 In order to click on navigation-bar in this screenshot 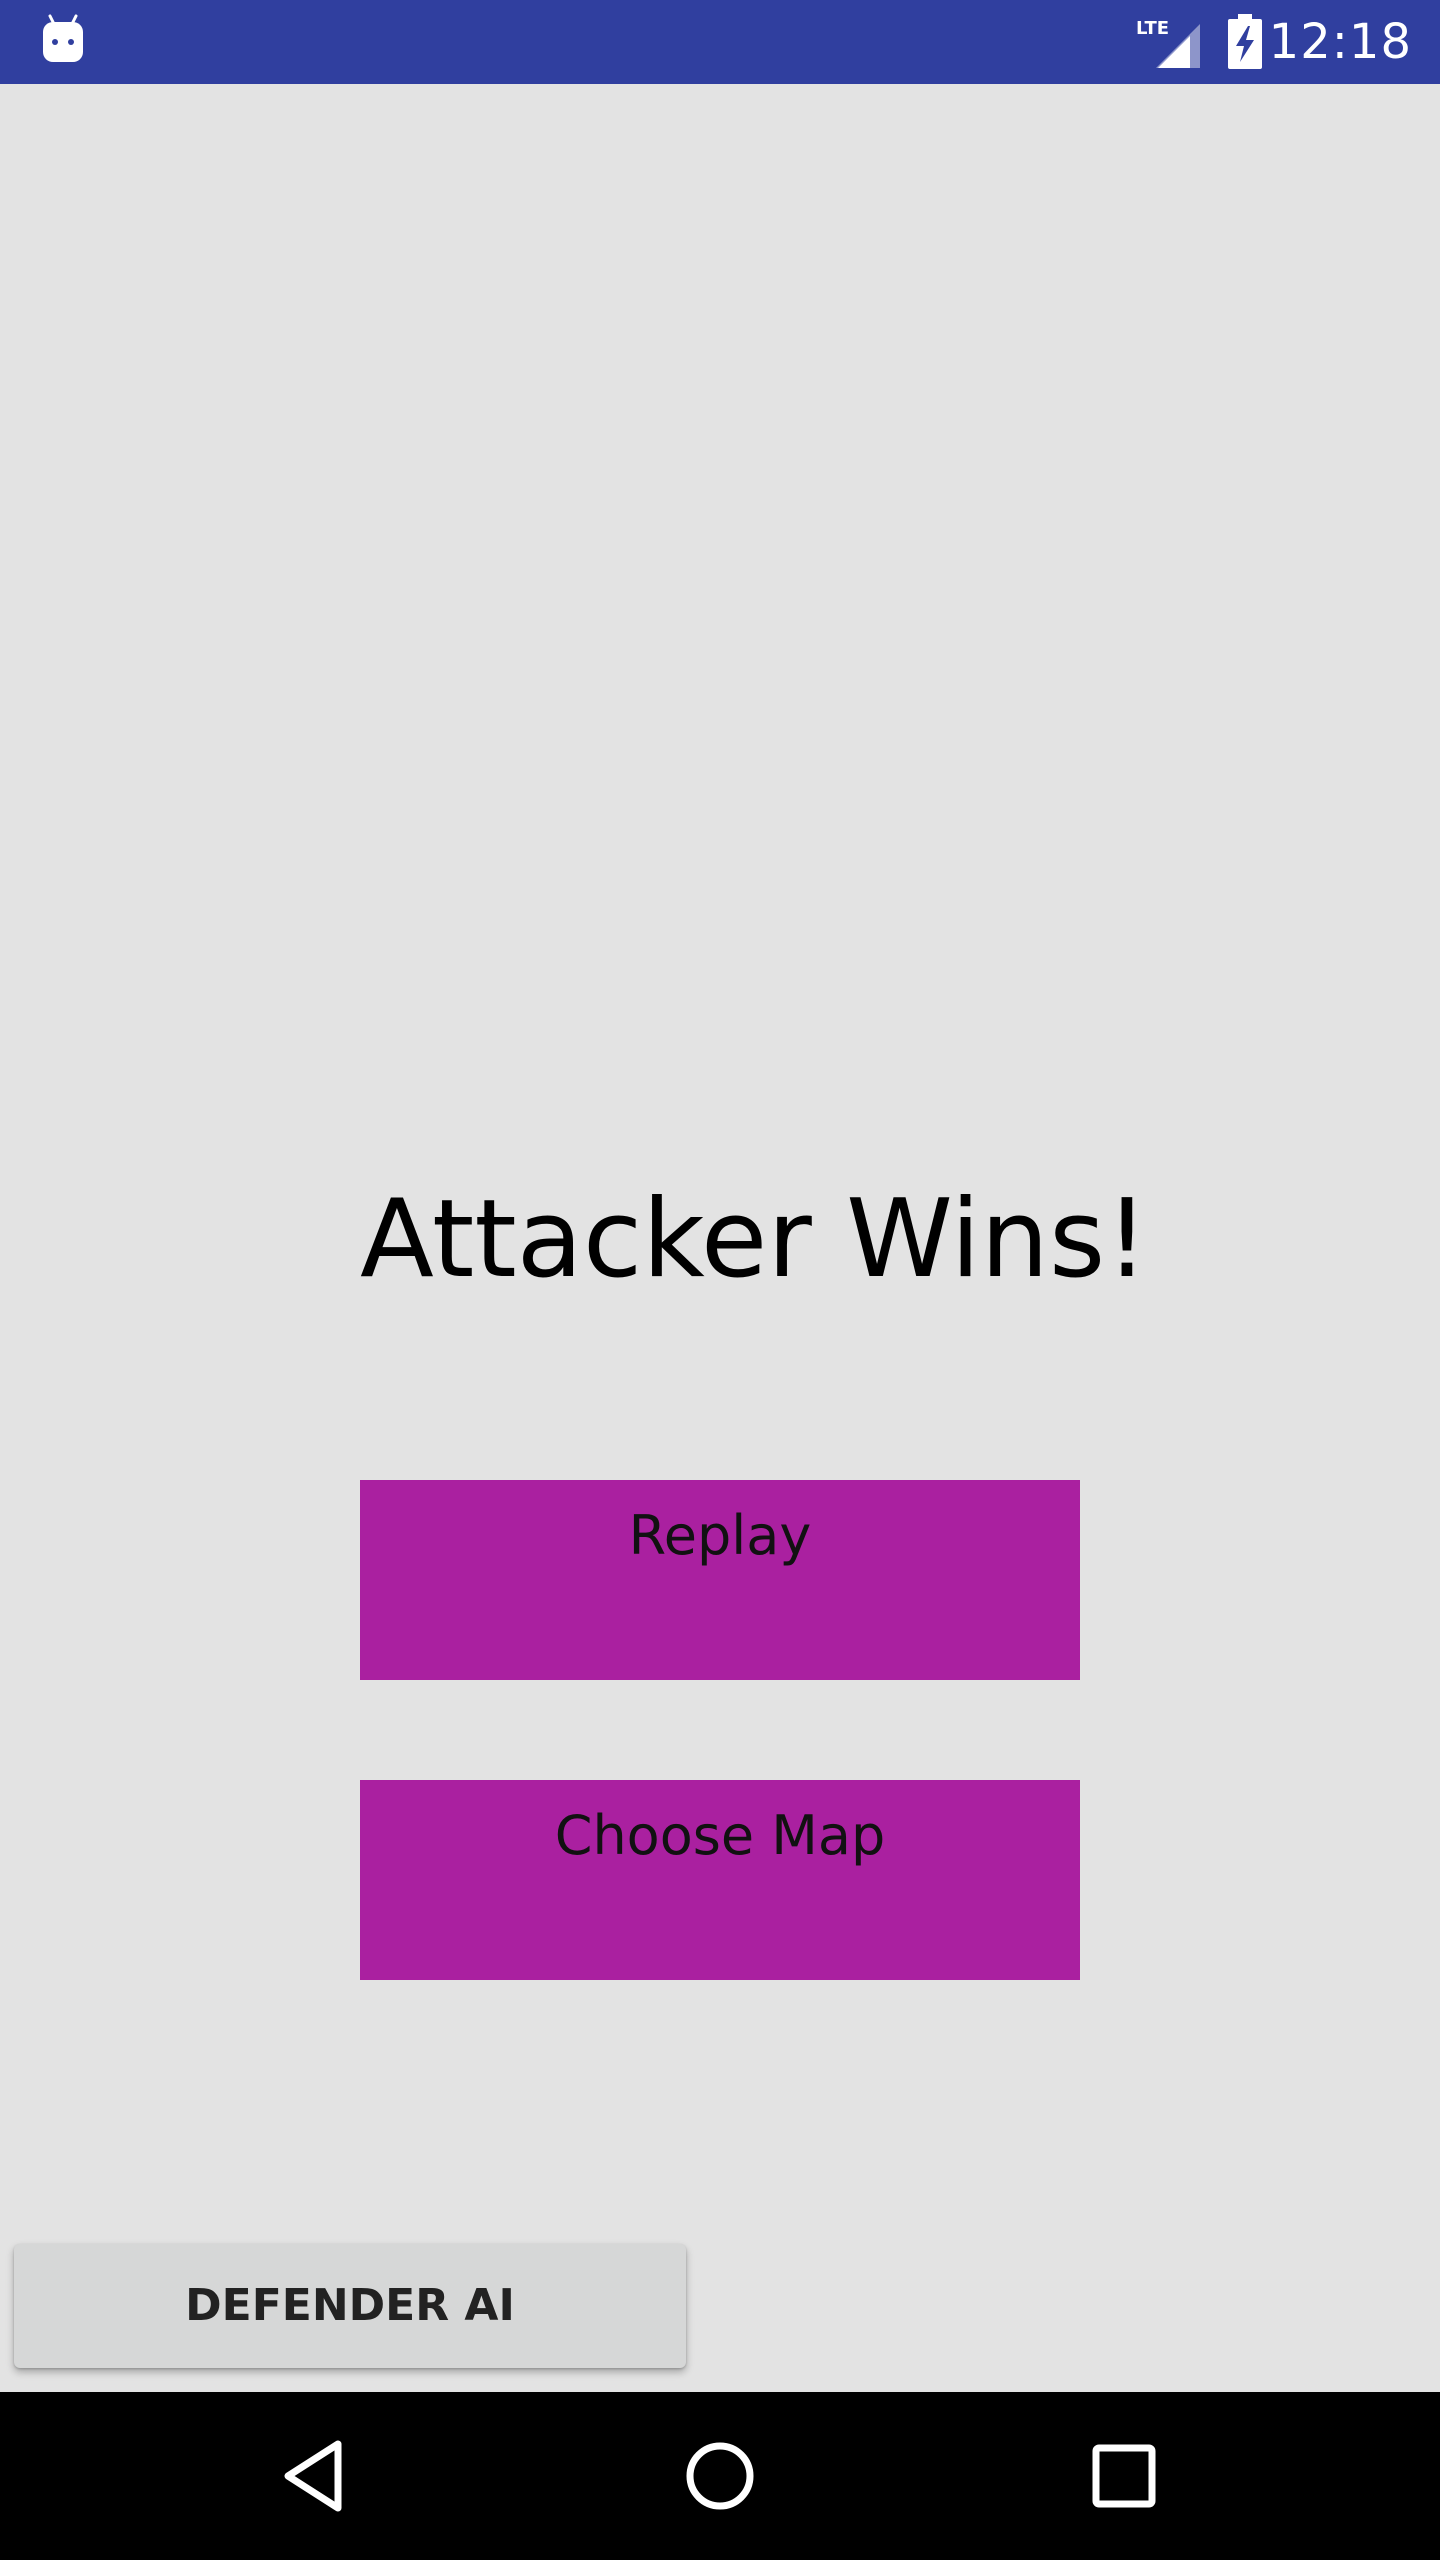, I will do `click(720, 2476)`.